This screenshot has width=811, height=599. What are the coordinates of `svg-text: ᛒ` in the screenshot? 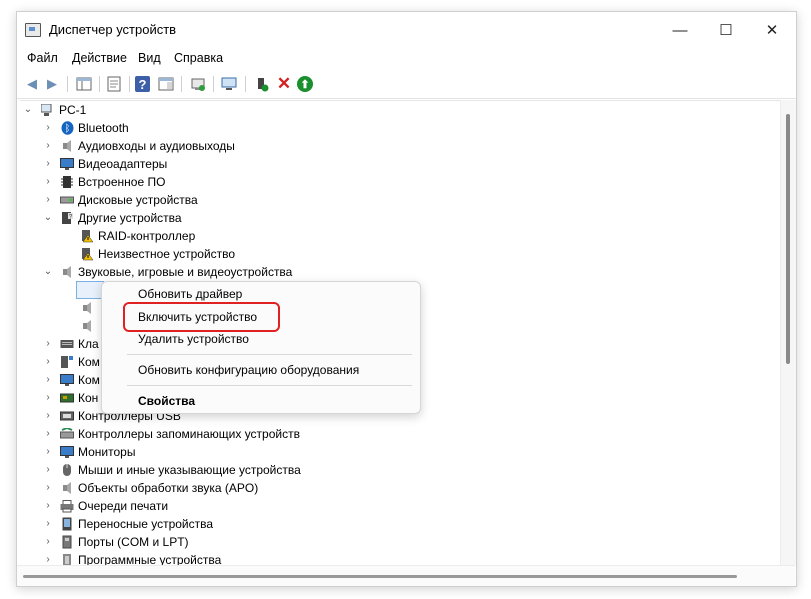 It's located at (67, 129).